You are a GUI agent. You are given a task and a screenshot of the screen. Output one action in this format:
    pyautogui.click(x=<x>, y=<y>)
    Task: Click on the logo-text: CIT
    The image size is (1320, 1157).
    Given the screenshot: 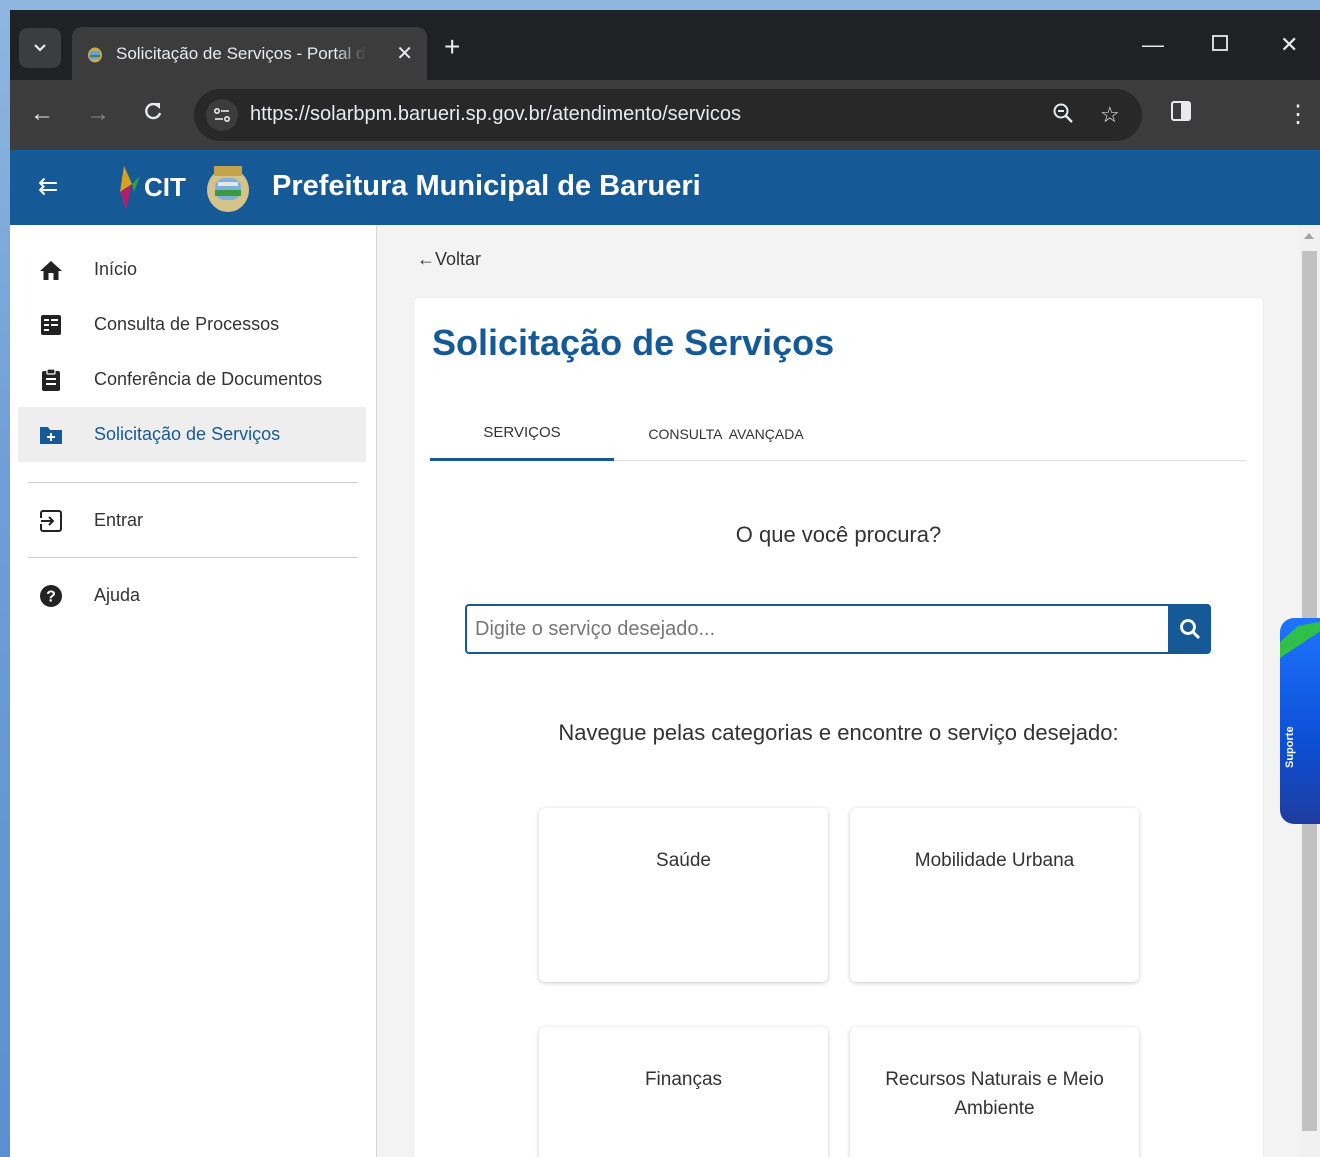 What is the action you would take?
    pyautogui.click(x=165, y=187)
    